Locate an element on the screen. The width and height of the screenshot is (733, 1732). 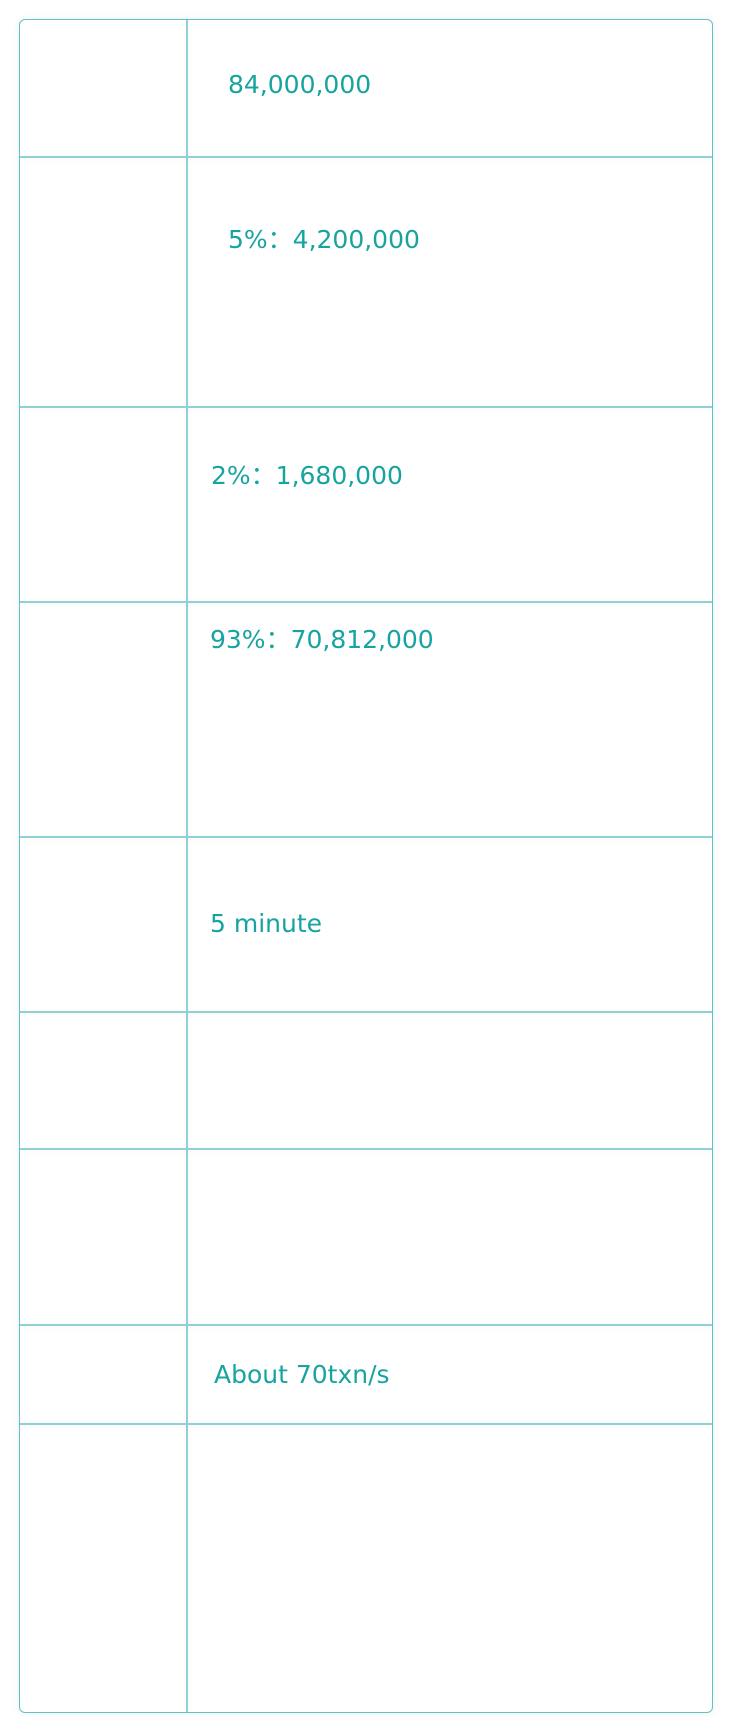
row-value: 5%：4,200,000 is located at coordinates (324, 239).